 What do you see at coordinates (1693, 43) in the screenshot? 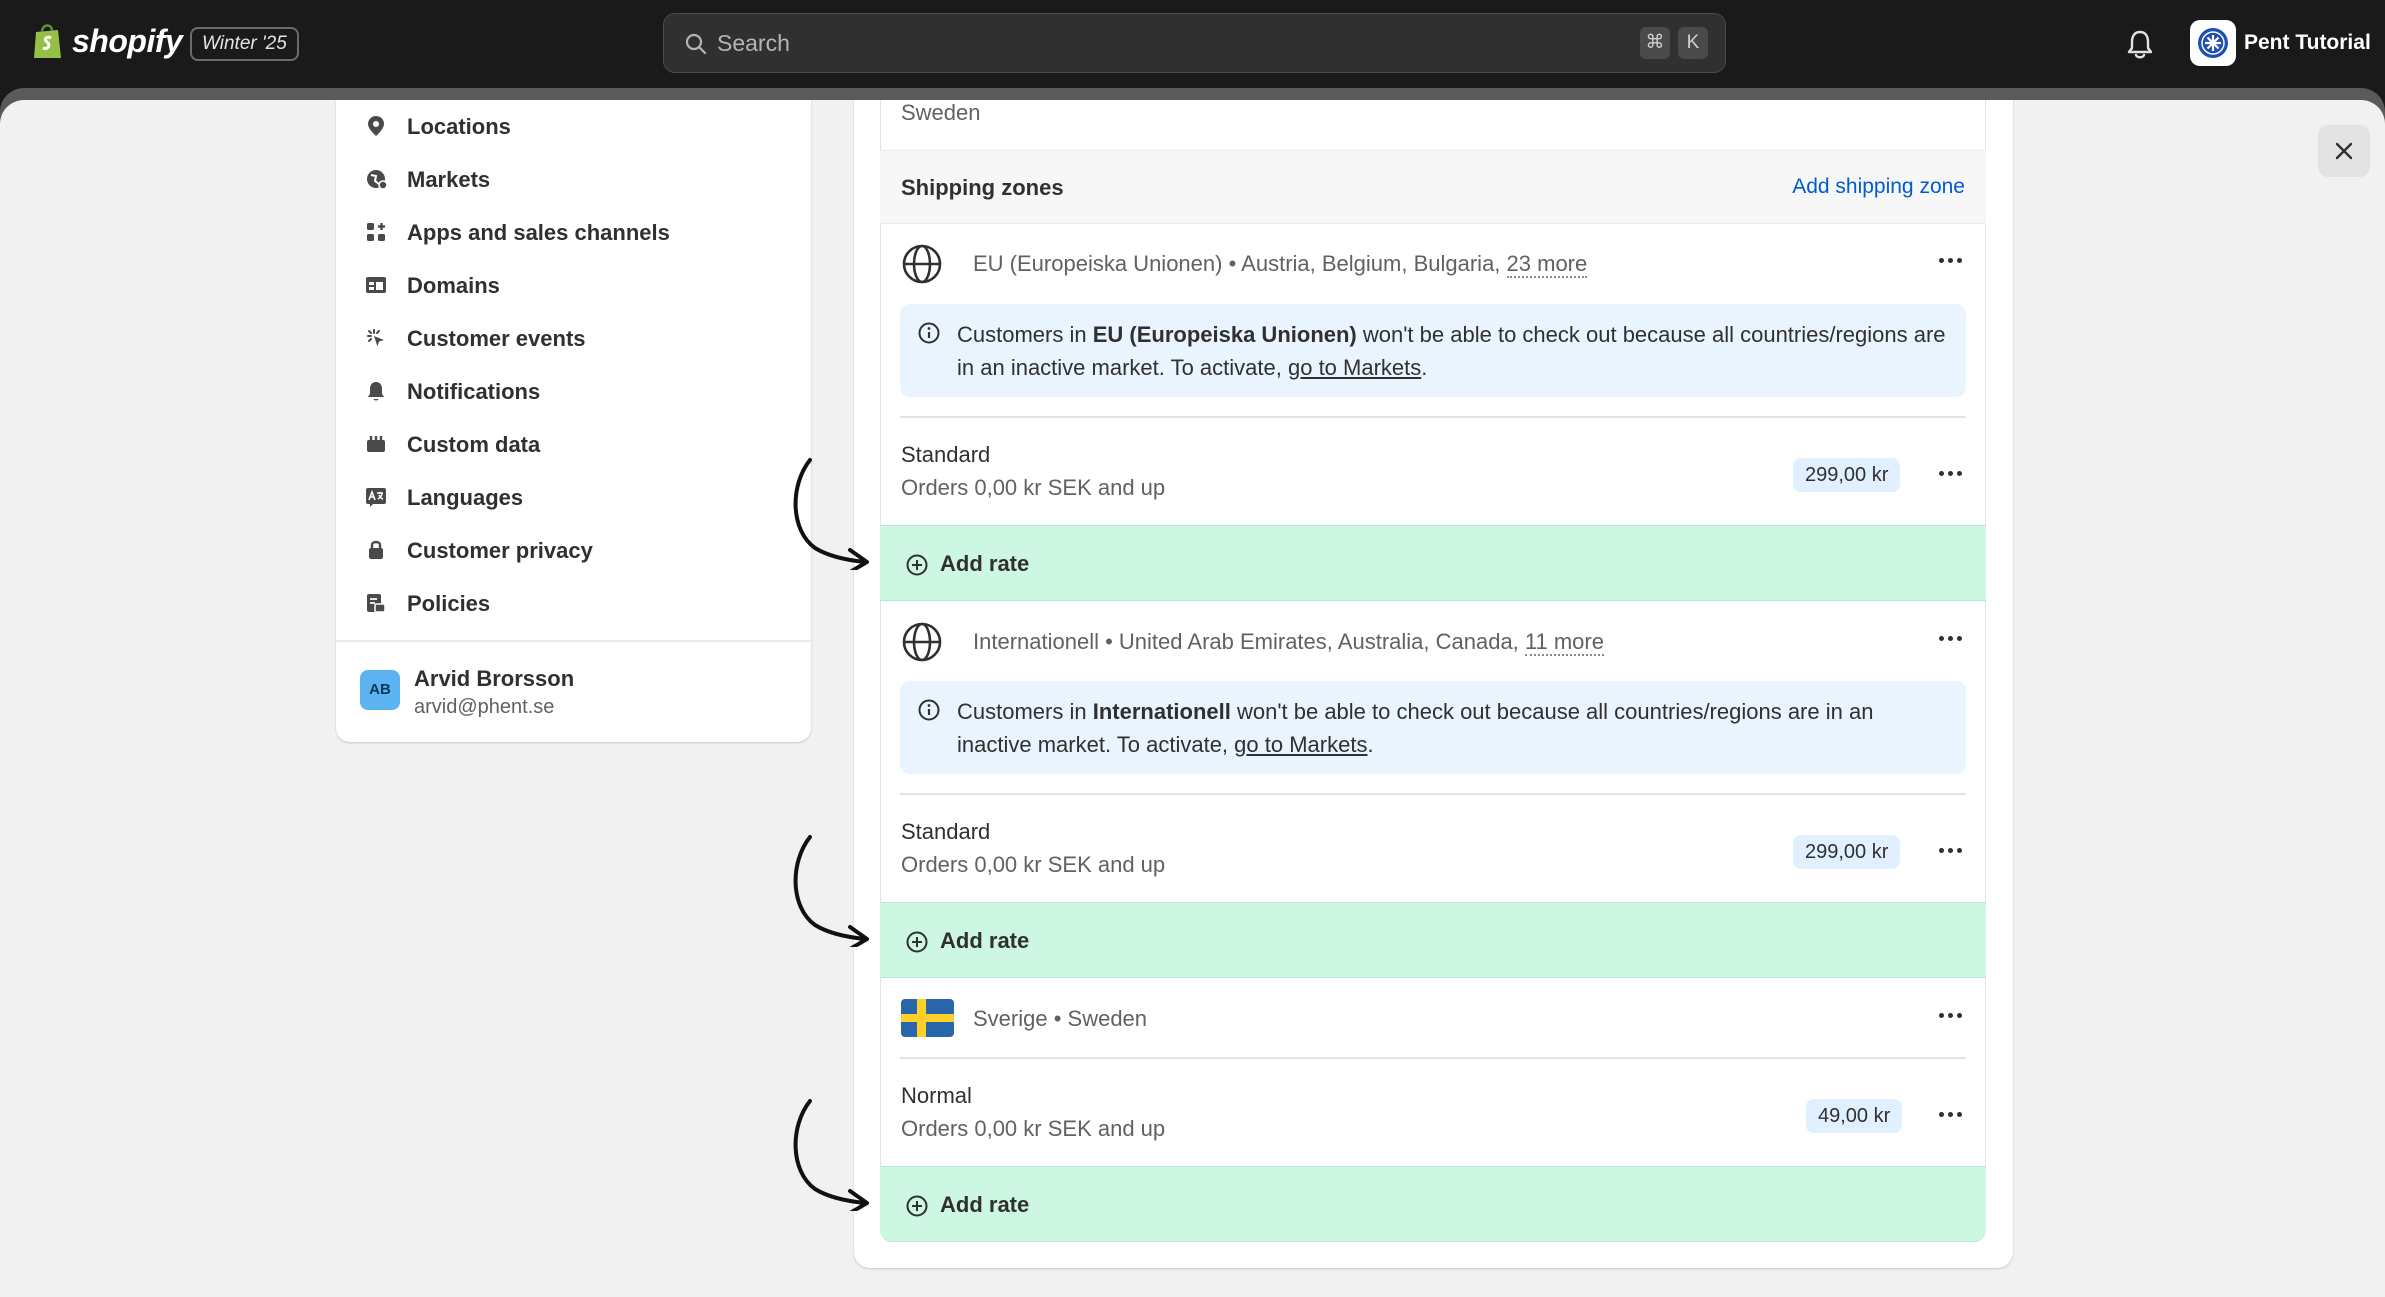
I see `shortcut-k-key: K` at bounding box center [1693, 43].